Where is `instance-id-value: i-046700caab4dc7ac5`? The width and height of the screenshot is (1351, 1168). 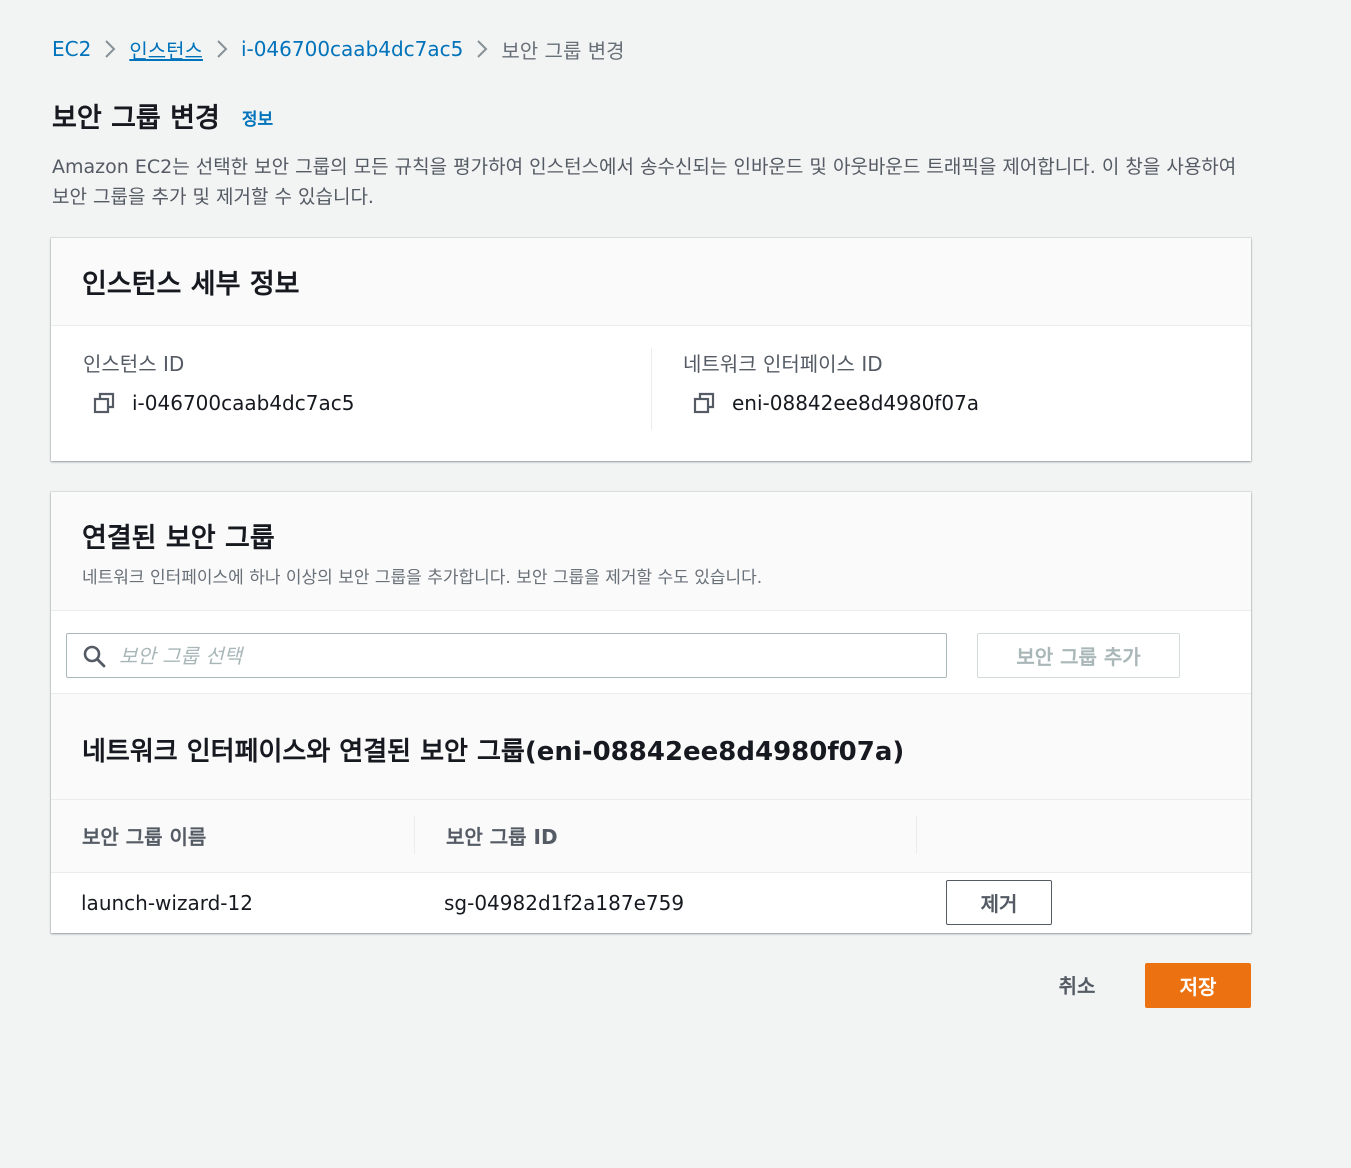 instance-id-value: i-046700caab4dc7ac5 is located at coordinates (243, 403).